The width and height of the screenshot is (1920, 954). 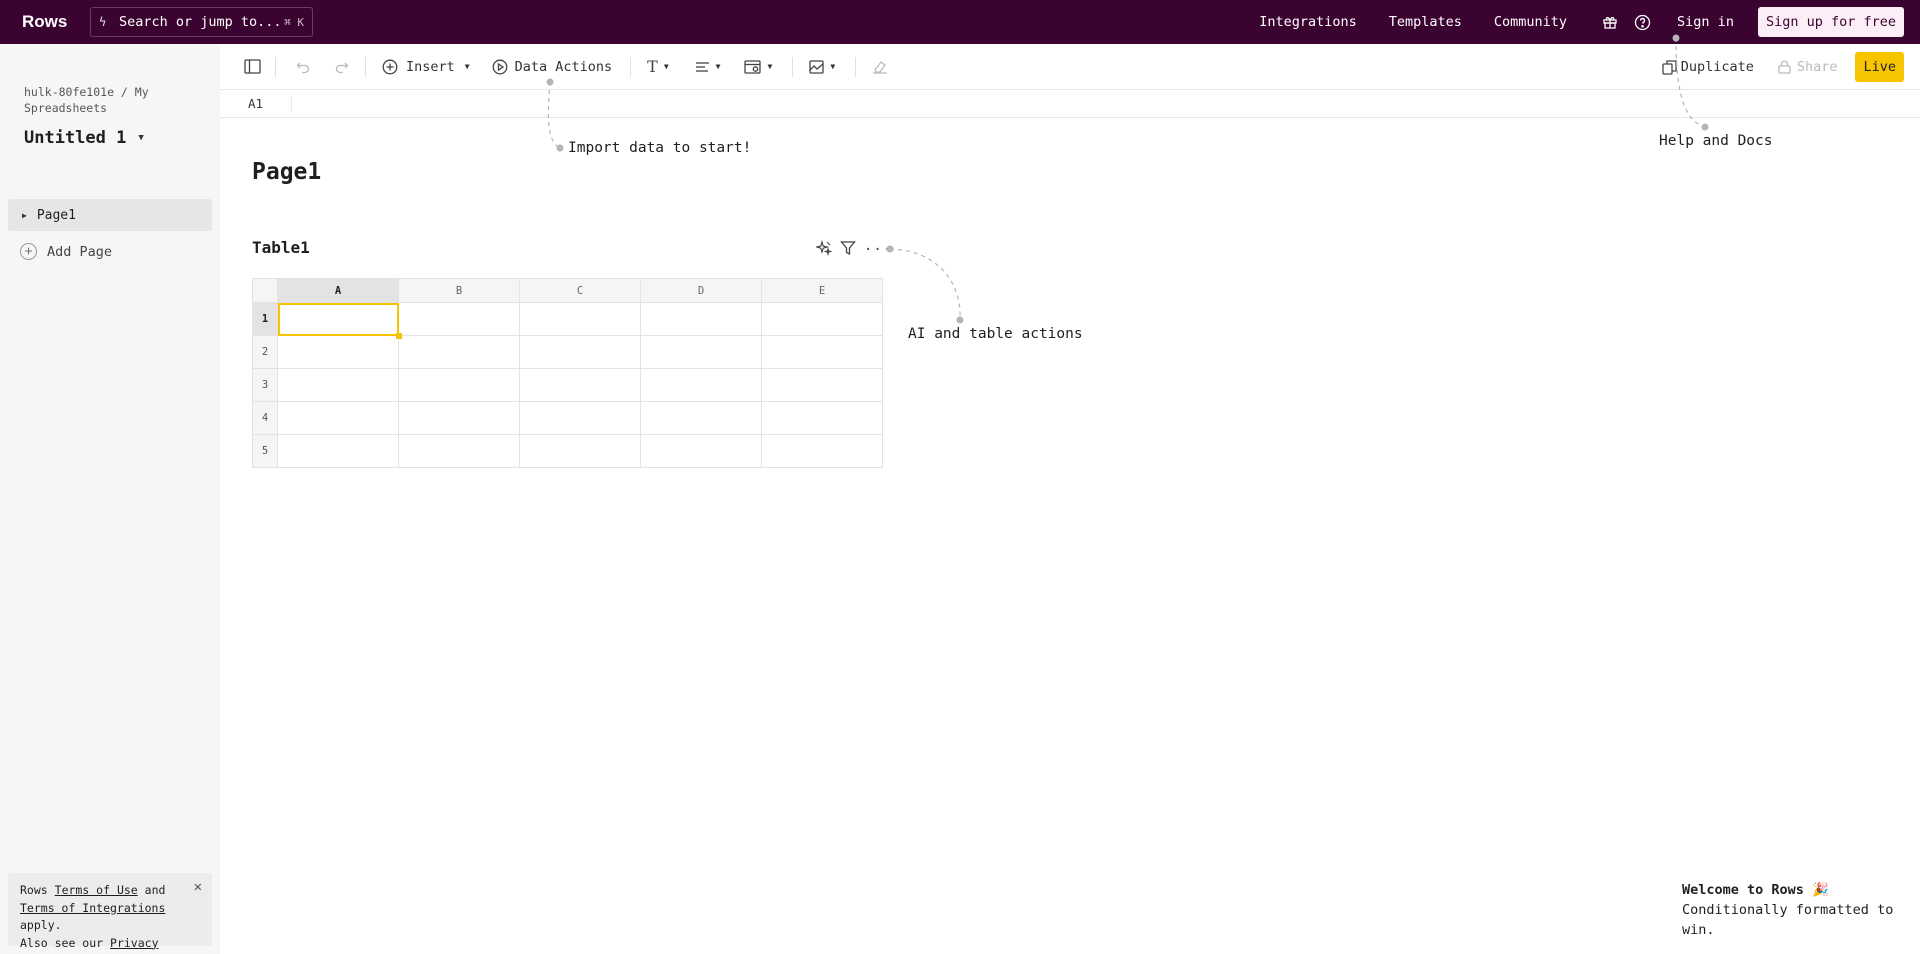 I want to click on bolt-icon: ϟ, so click(x=103, y=22).